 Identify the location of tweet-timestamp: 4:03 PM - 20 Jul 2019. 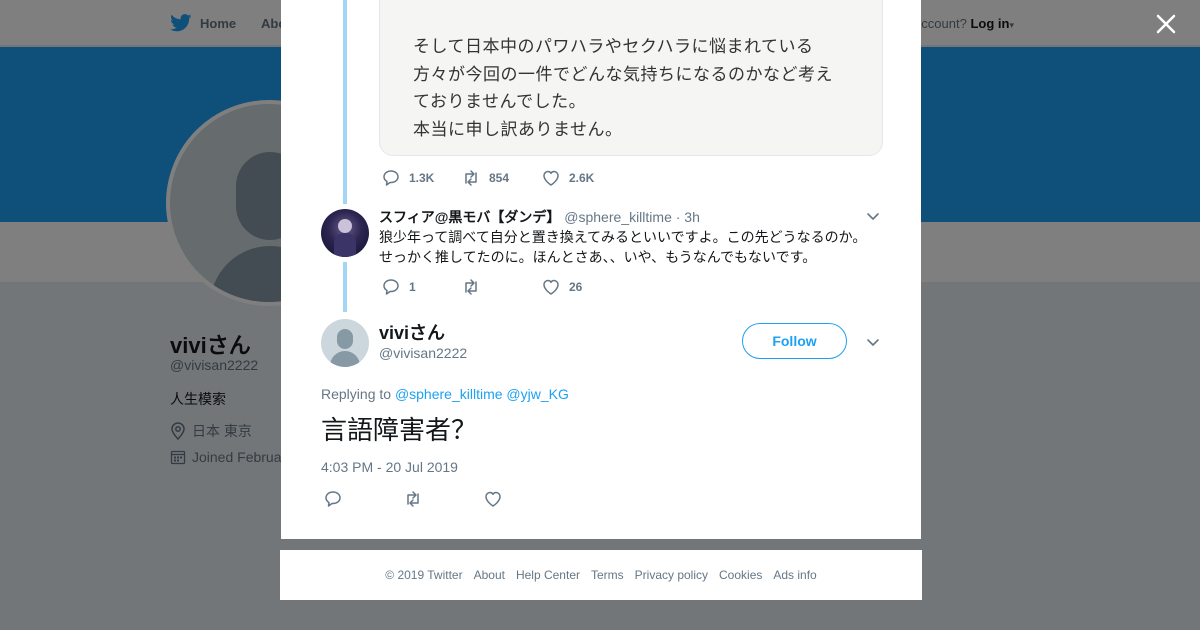
(389, 467).